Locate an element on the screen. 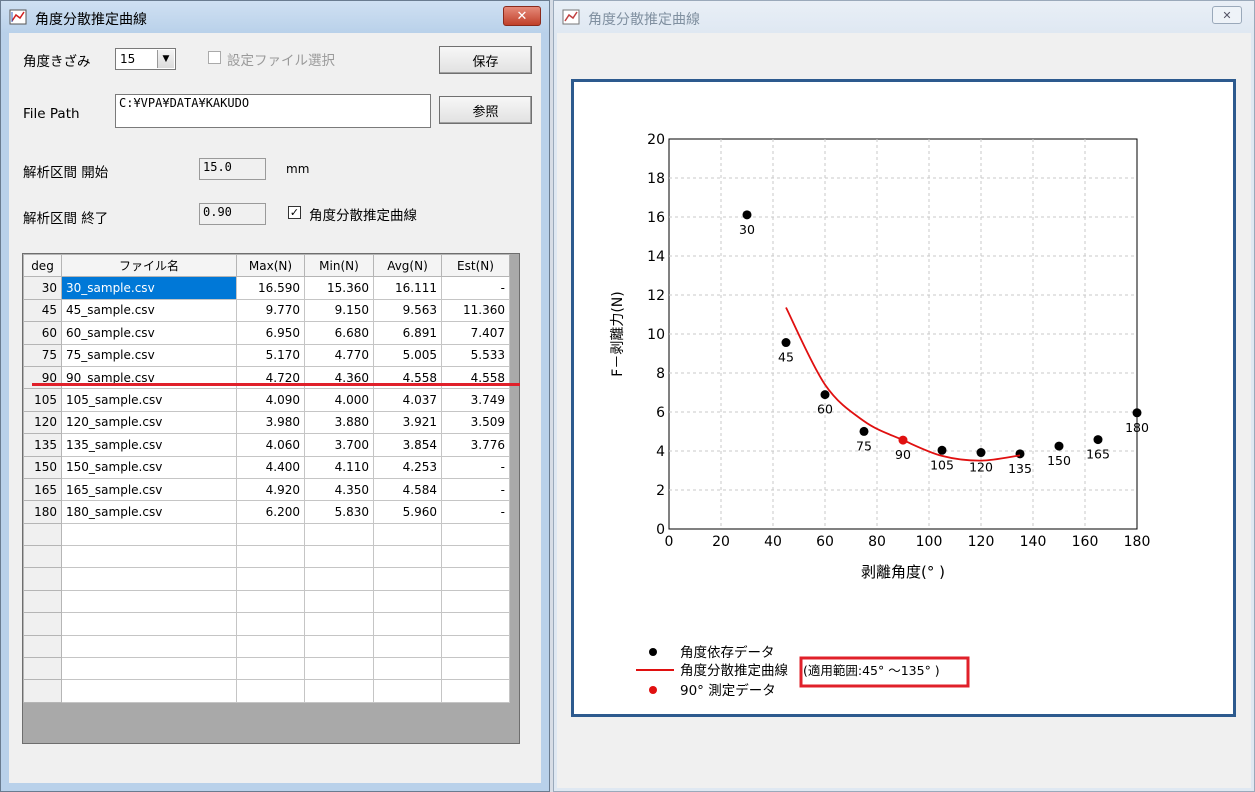 This screenshot has width=1255, height=792. min-cell: 4.000 is located at coordinates (339, 400).